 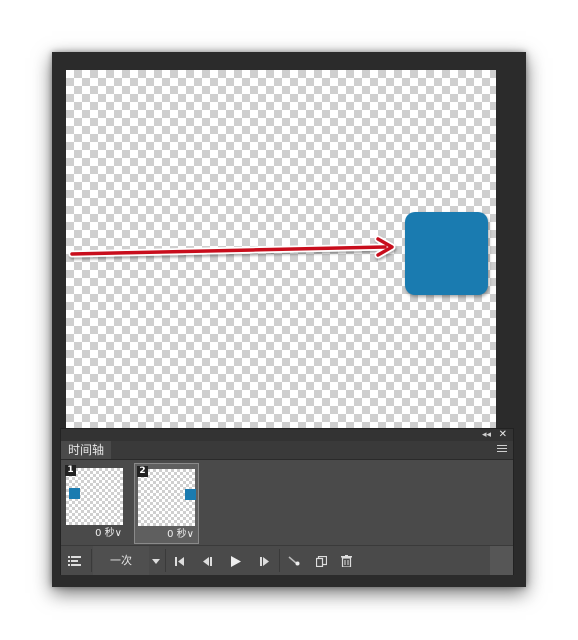 I want to click on next-frame-icon, so click(x=265, y=560).